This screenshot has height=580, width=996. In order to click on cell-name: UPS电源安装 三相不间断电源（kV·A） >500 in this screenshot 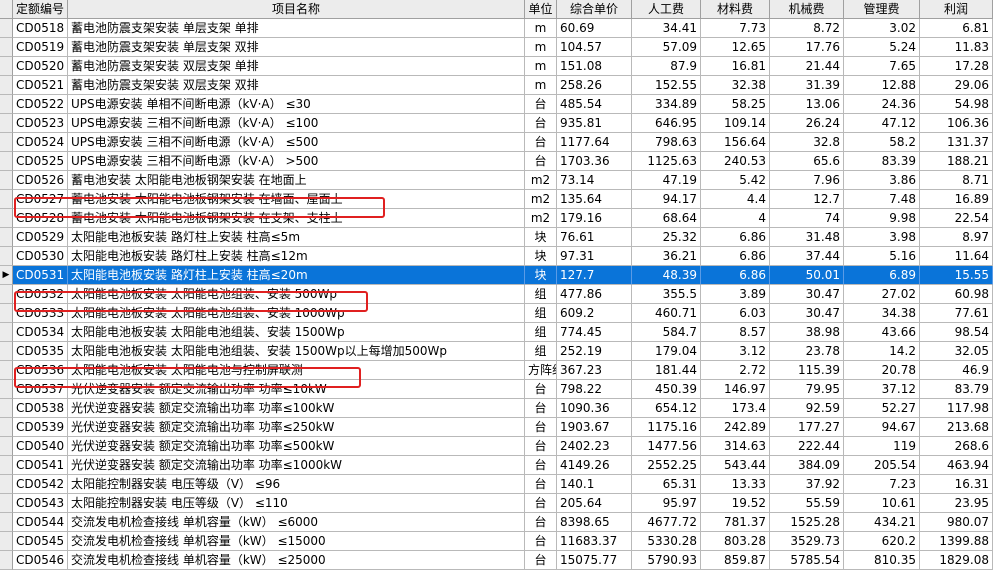, I will do `click(296, 161)`.